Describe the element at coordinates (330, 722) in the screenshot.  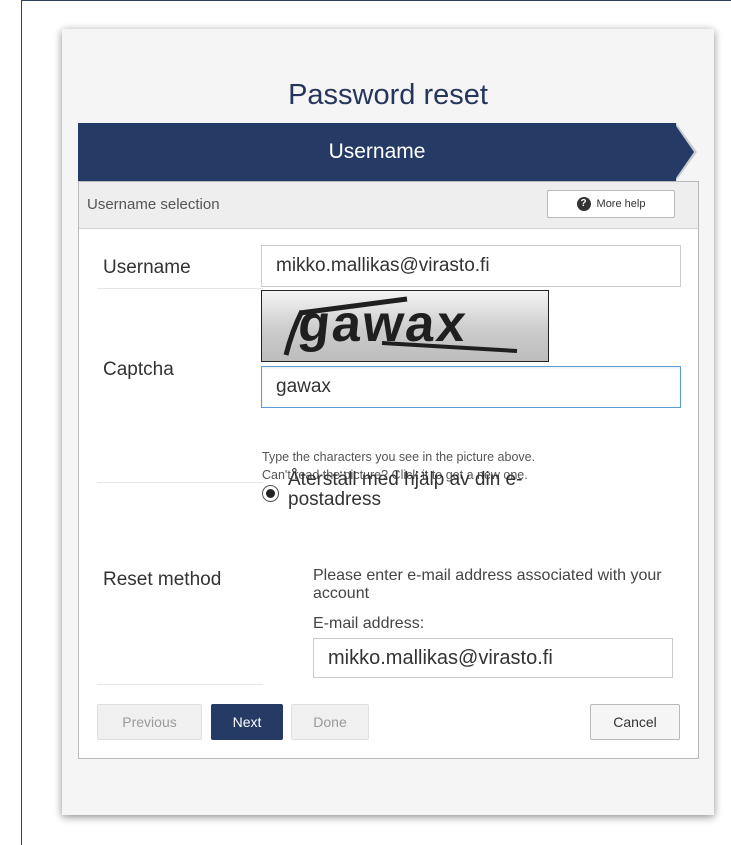
I see `done-button: Done` at that location.